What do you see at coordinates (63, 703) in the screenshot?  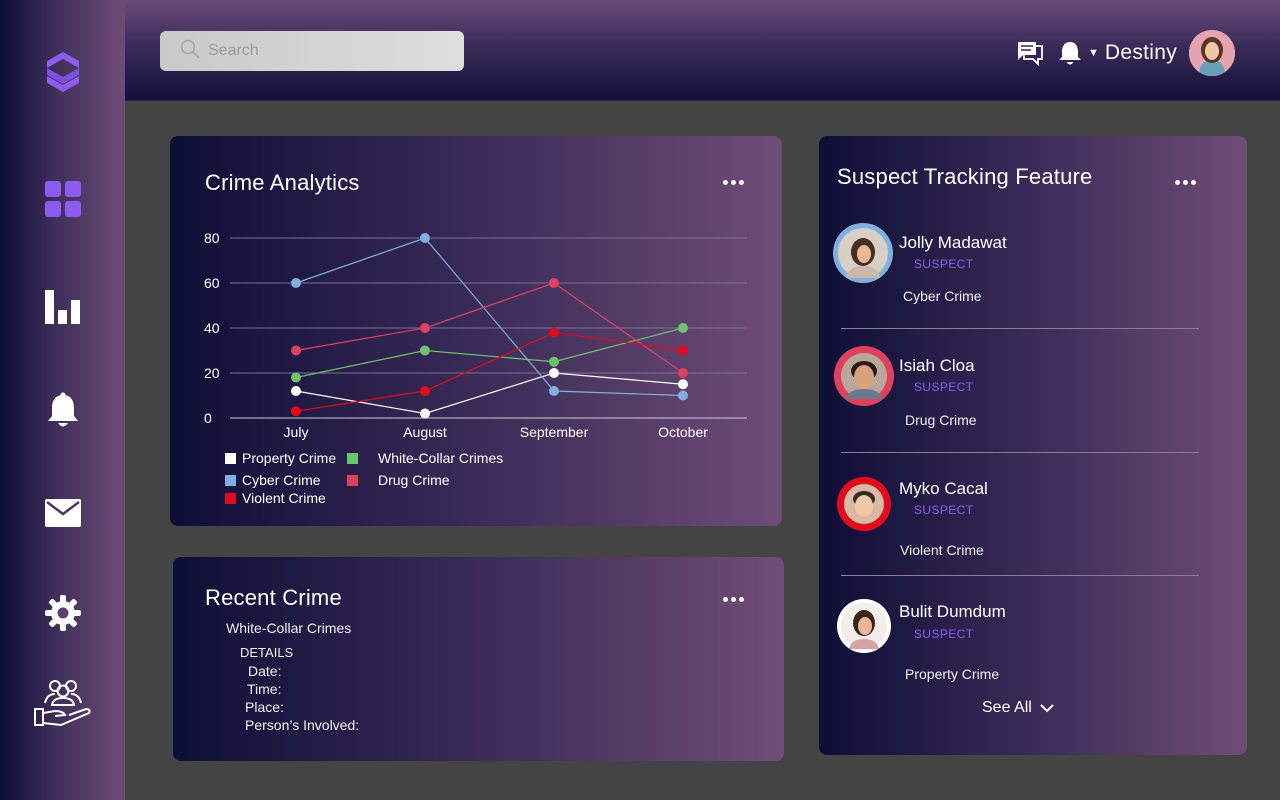 I see `people-hand-icon` at bounding box center [63, 703].